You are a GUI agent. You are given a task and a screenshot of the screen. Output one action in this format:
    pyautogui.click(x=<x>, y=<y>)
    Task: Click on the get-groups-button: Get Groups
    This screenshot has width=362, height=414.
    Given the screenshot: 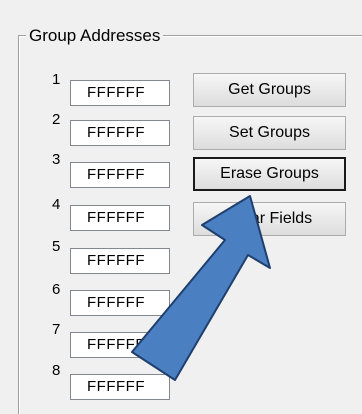 What is the action you would take?
    pyautogui.click(x=269, y=90)
    